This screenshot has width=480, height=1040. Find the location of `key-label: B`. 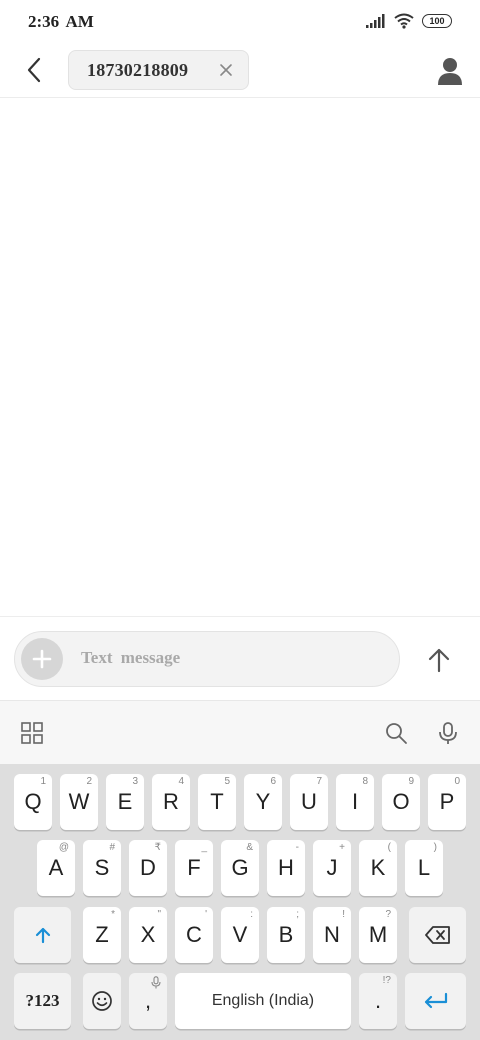

key-label: B is located at coordinates (286, 934).